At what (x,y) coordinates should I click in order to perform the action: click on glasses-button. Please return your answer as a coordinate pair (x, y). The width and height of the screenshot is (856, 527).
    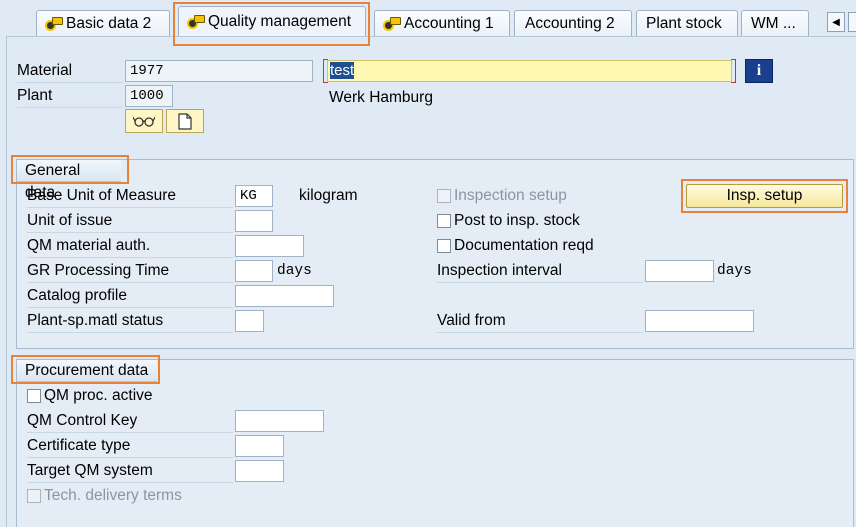
    Looking at the image, I should click on (144, 121).